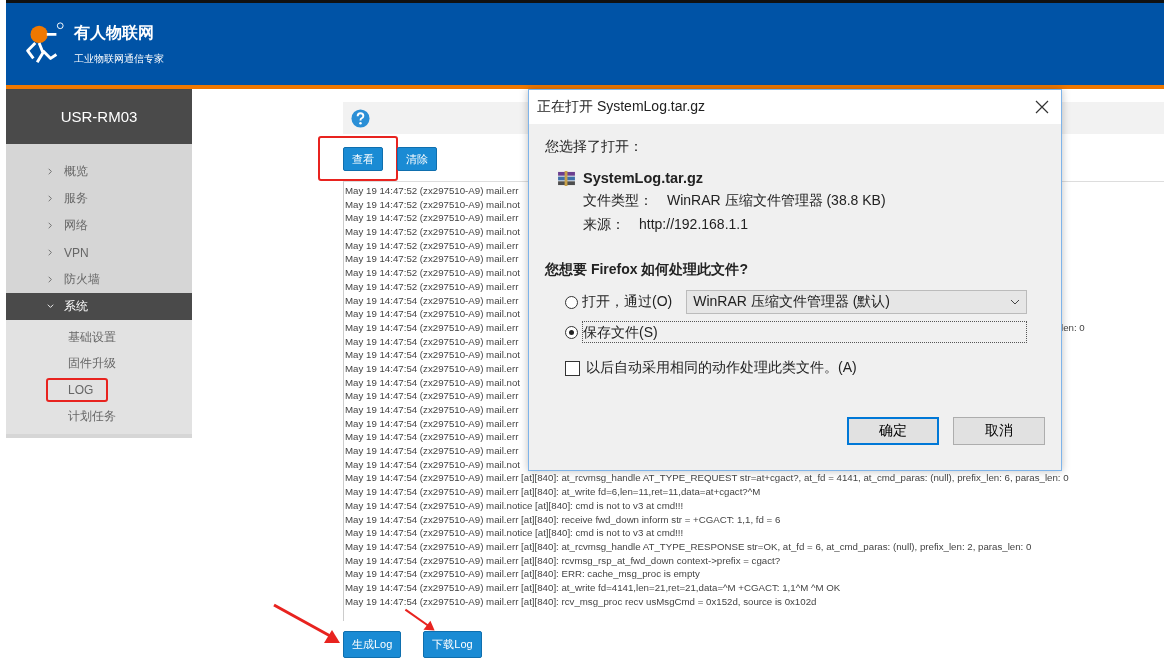 The image size is (1164, 664). I want to click on radio-label: 保存文件(S), so click(804, 332).